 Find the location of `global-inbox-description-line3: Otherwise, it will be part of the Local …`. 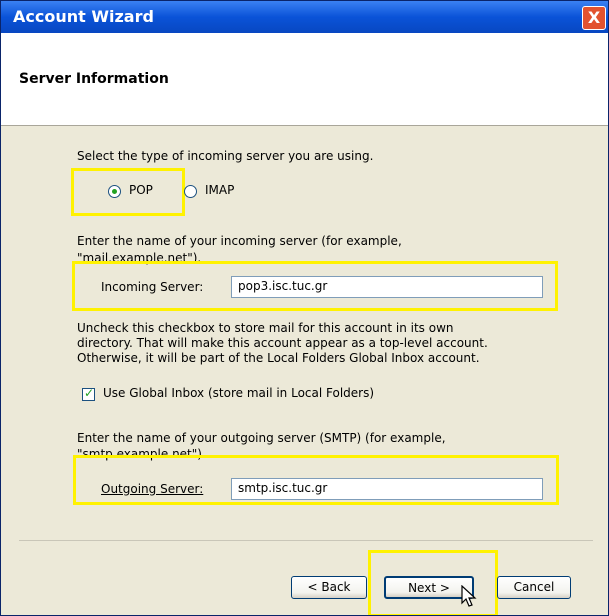

global-inbox-description-line3: Otherwise, it will be part of the Local … is located at coordinates (278, 358).